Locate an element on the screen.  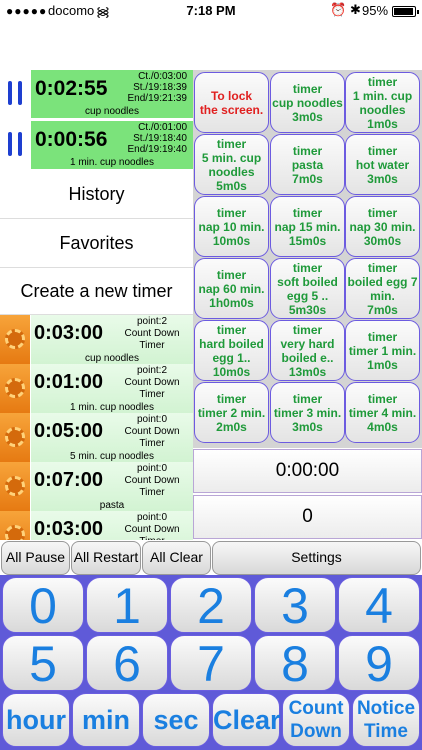
preset-nap-60: timer nap 60 min. 1h0m0s is located at coordinates (231, 288).